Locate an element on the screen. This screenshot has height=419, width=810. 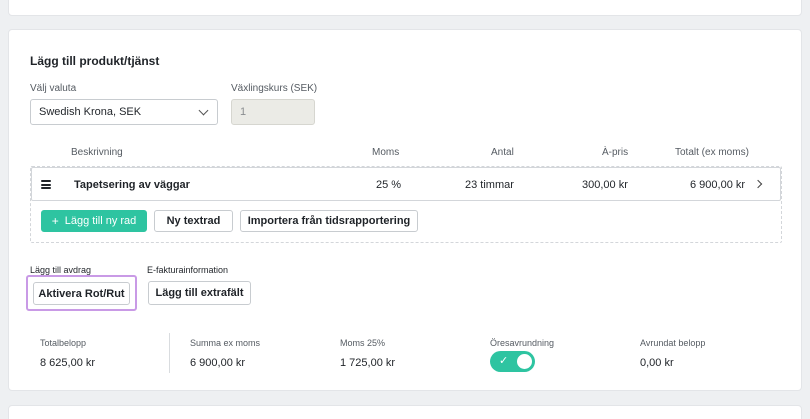
chevron-right-icon is located at coordinates (758, 184).